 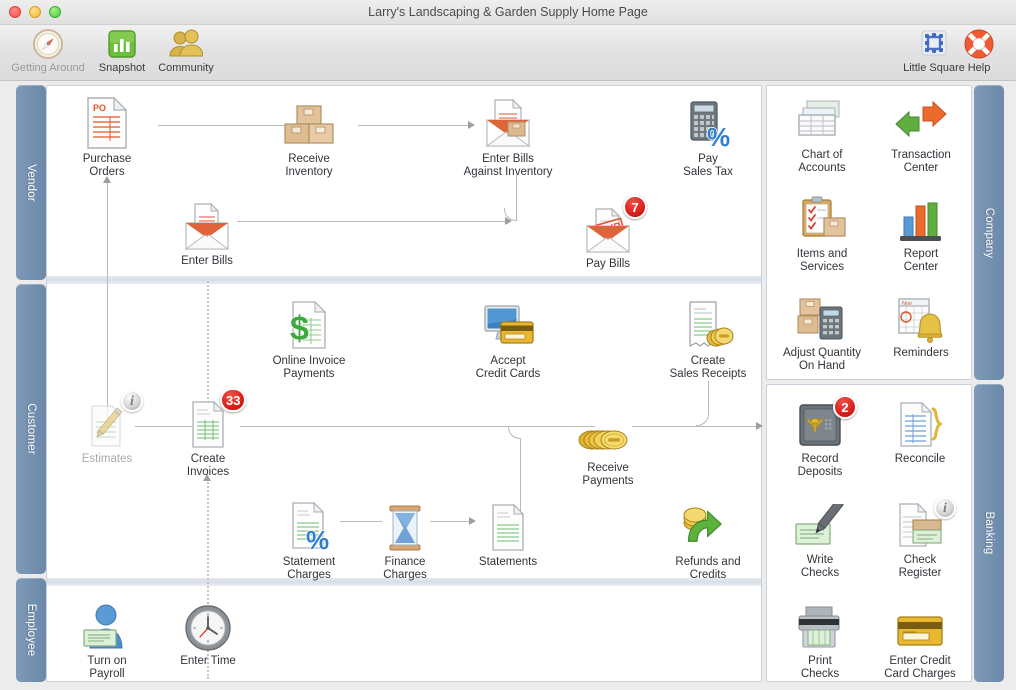 What do you see at coordinates (708, 324) in the screenshot?
I see `receipt-coins-icon` at bounding box center [708, 324].